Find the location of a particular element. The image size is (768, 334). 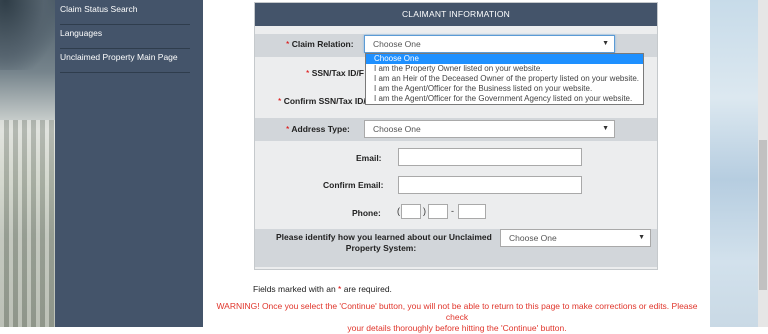

sidebar-item-unclaimed-property-main-page: Unclaimed Property Main Page is located at coordinates (125, 60).